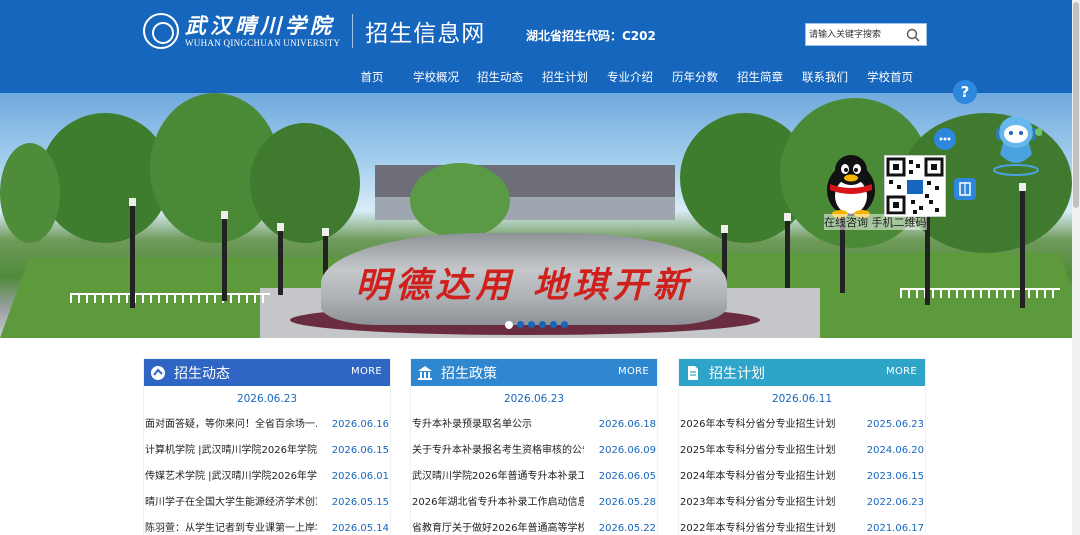 This screenshot has width=1080, height=535. I want to click on logo-chinese-name: 武汉晴川学院, so click(260, 25).